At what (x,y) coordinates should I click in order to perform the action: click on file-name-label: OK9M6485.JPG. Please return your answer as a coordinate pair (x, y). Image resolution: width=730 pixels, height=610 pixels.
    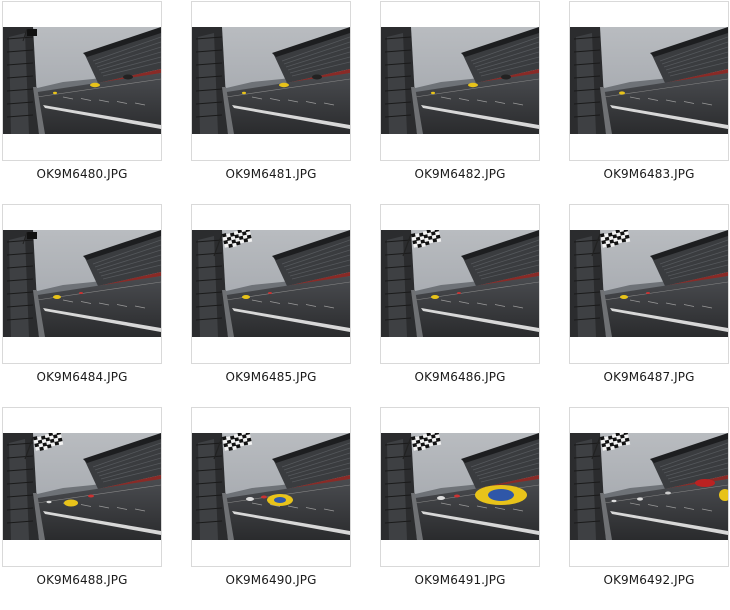
    Looking at the image, I should click on (271, 377).